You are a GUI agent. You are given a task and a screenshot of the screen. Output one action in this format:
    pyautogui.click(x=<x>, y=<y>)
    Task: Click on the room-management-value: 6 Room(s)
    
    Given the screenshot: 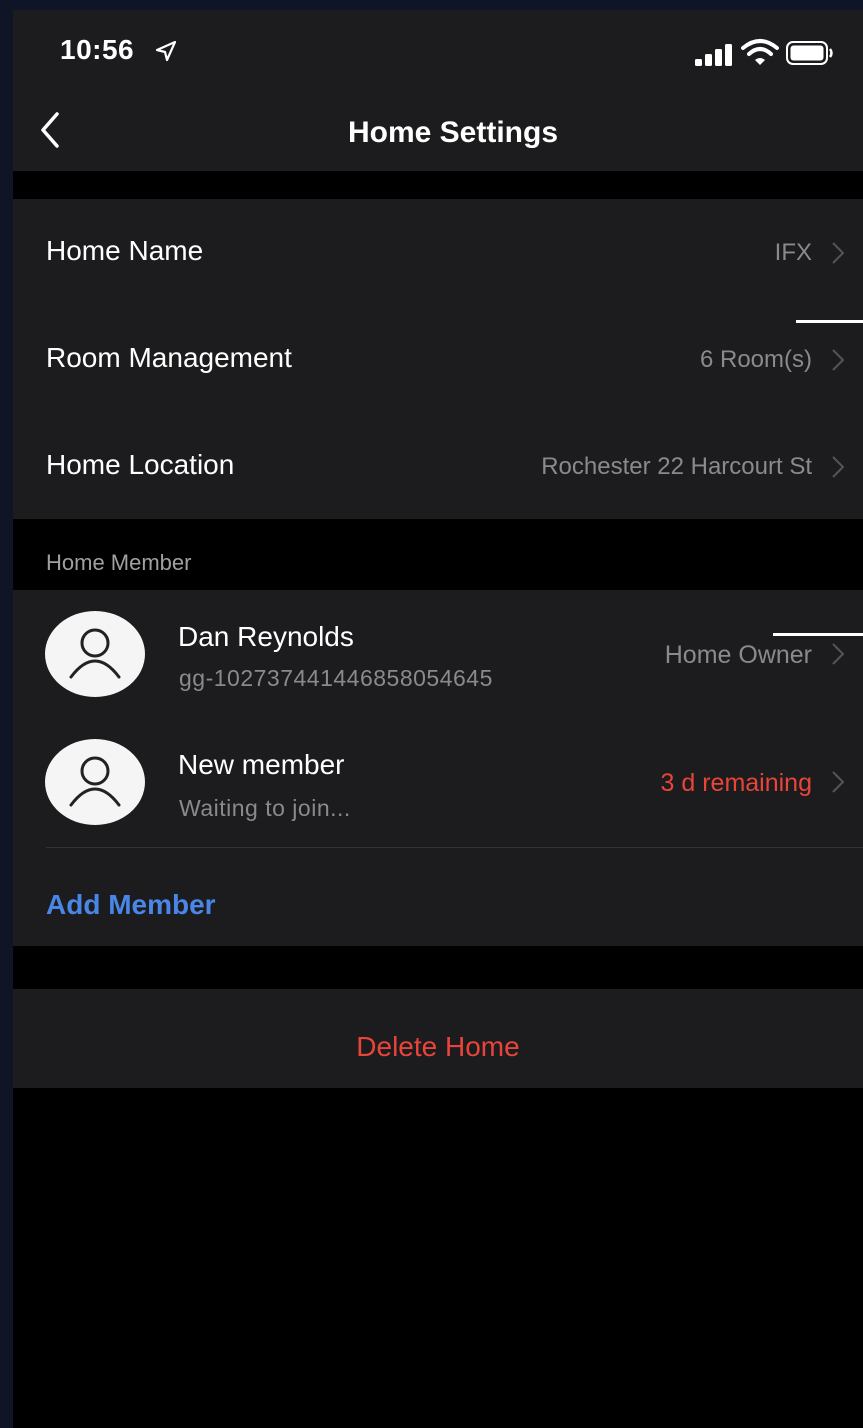 What is the action you would take?
    pyautogui.click(x=755, y=359)
    